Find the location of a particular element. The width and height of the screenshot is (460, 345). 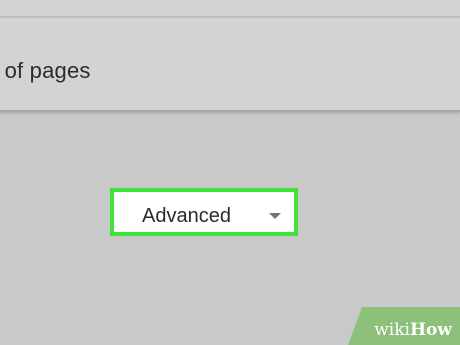

highlight-box: Advanced is located at coordinates (204, 212).